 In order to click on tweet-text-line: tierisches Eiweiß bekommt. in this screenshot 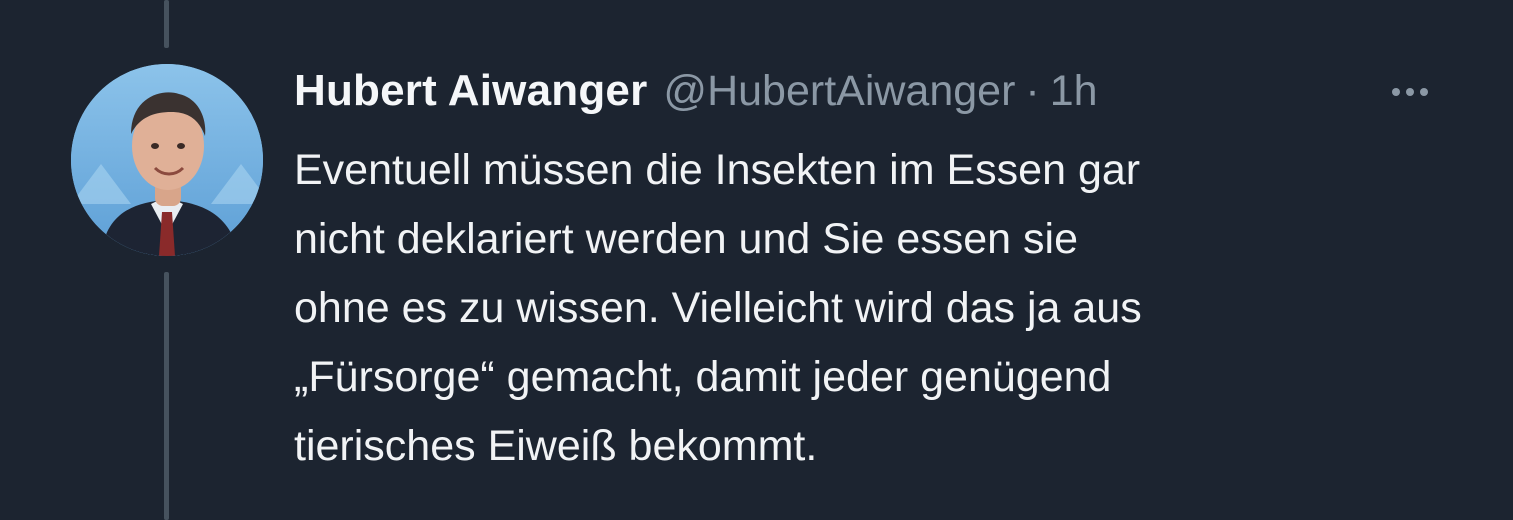, I will do `click(556, 446)`.